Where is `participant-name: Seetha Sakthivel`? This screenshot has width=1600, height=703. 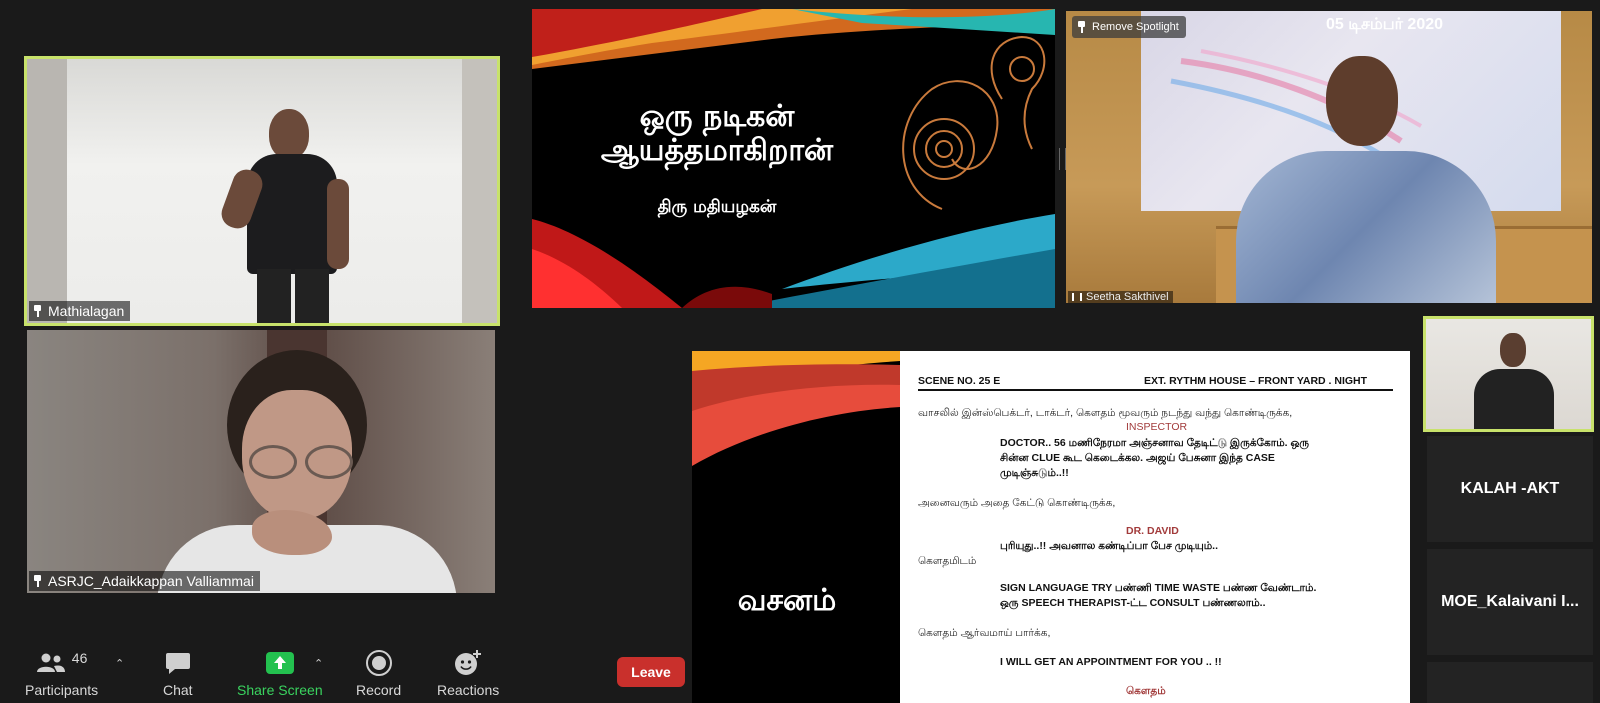
participant-name: Seetha Sakthivel is located at coordinates (1127, 297).